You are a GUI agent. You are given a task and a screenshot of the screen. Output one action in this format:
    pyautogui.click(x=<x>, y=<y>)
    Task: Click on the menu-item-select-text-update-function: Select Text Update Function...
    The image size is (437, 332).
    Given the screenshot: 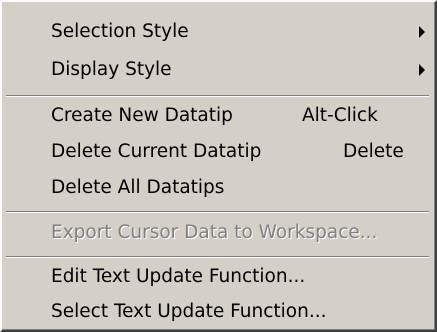 What is the action you would take?
    pyautogui.click(x=217, y=312)
    